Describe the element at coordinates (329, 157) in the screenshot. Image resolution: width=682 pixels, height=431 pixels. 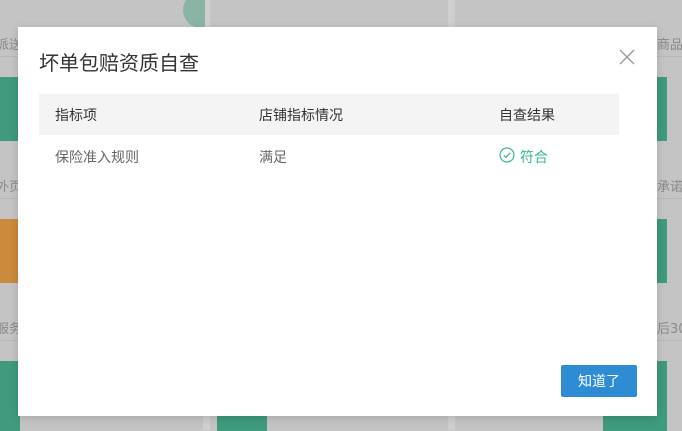
I see `table-row: 保险准入规则 满足 符合` at that location.